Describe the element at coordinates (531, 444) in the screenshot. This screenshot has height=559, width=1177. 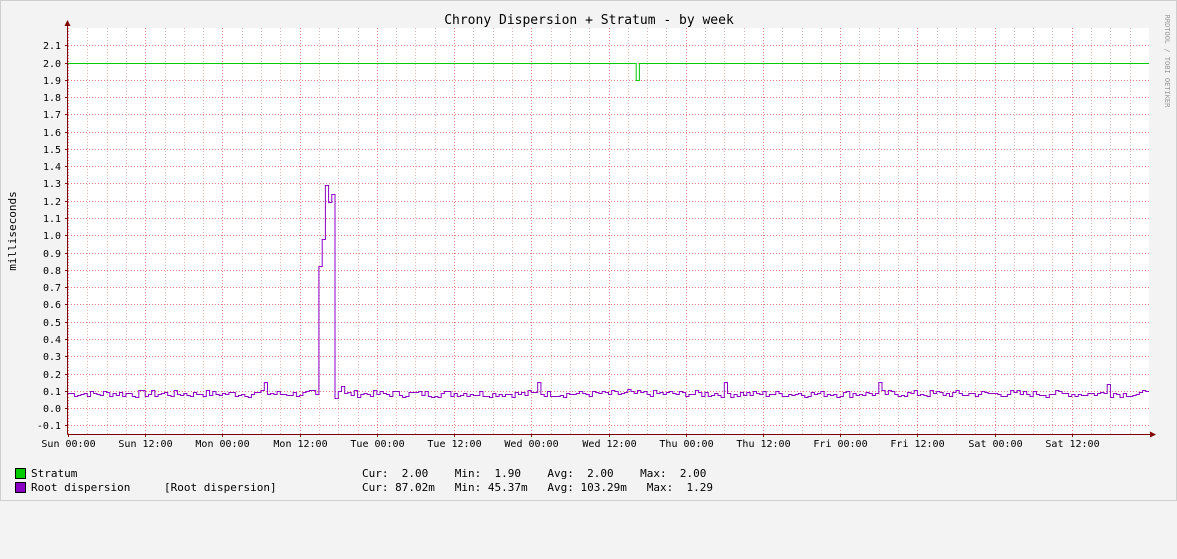
I see `x-tick-label: Wed 00:00` at that location.